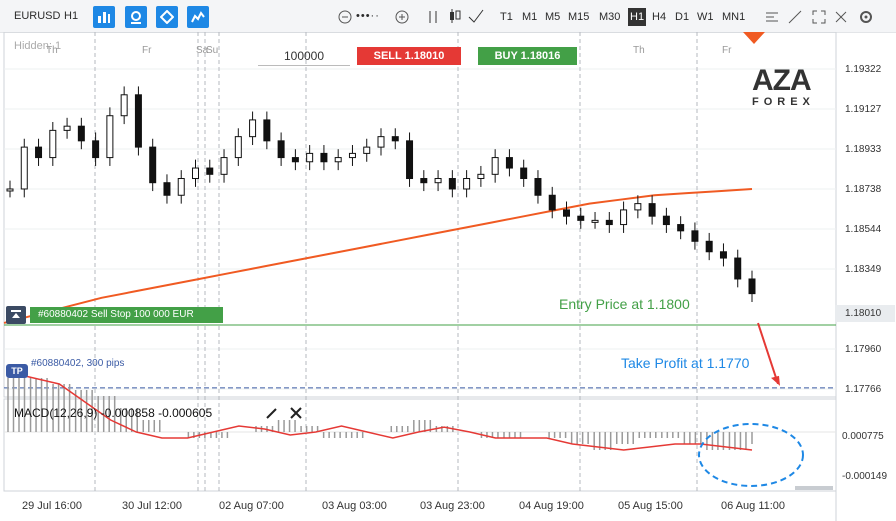  I want to click on tf-mn1: MN1, so click(733, 17).